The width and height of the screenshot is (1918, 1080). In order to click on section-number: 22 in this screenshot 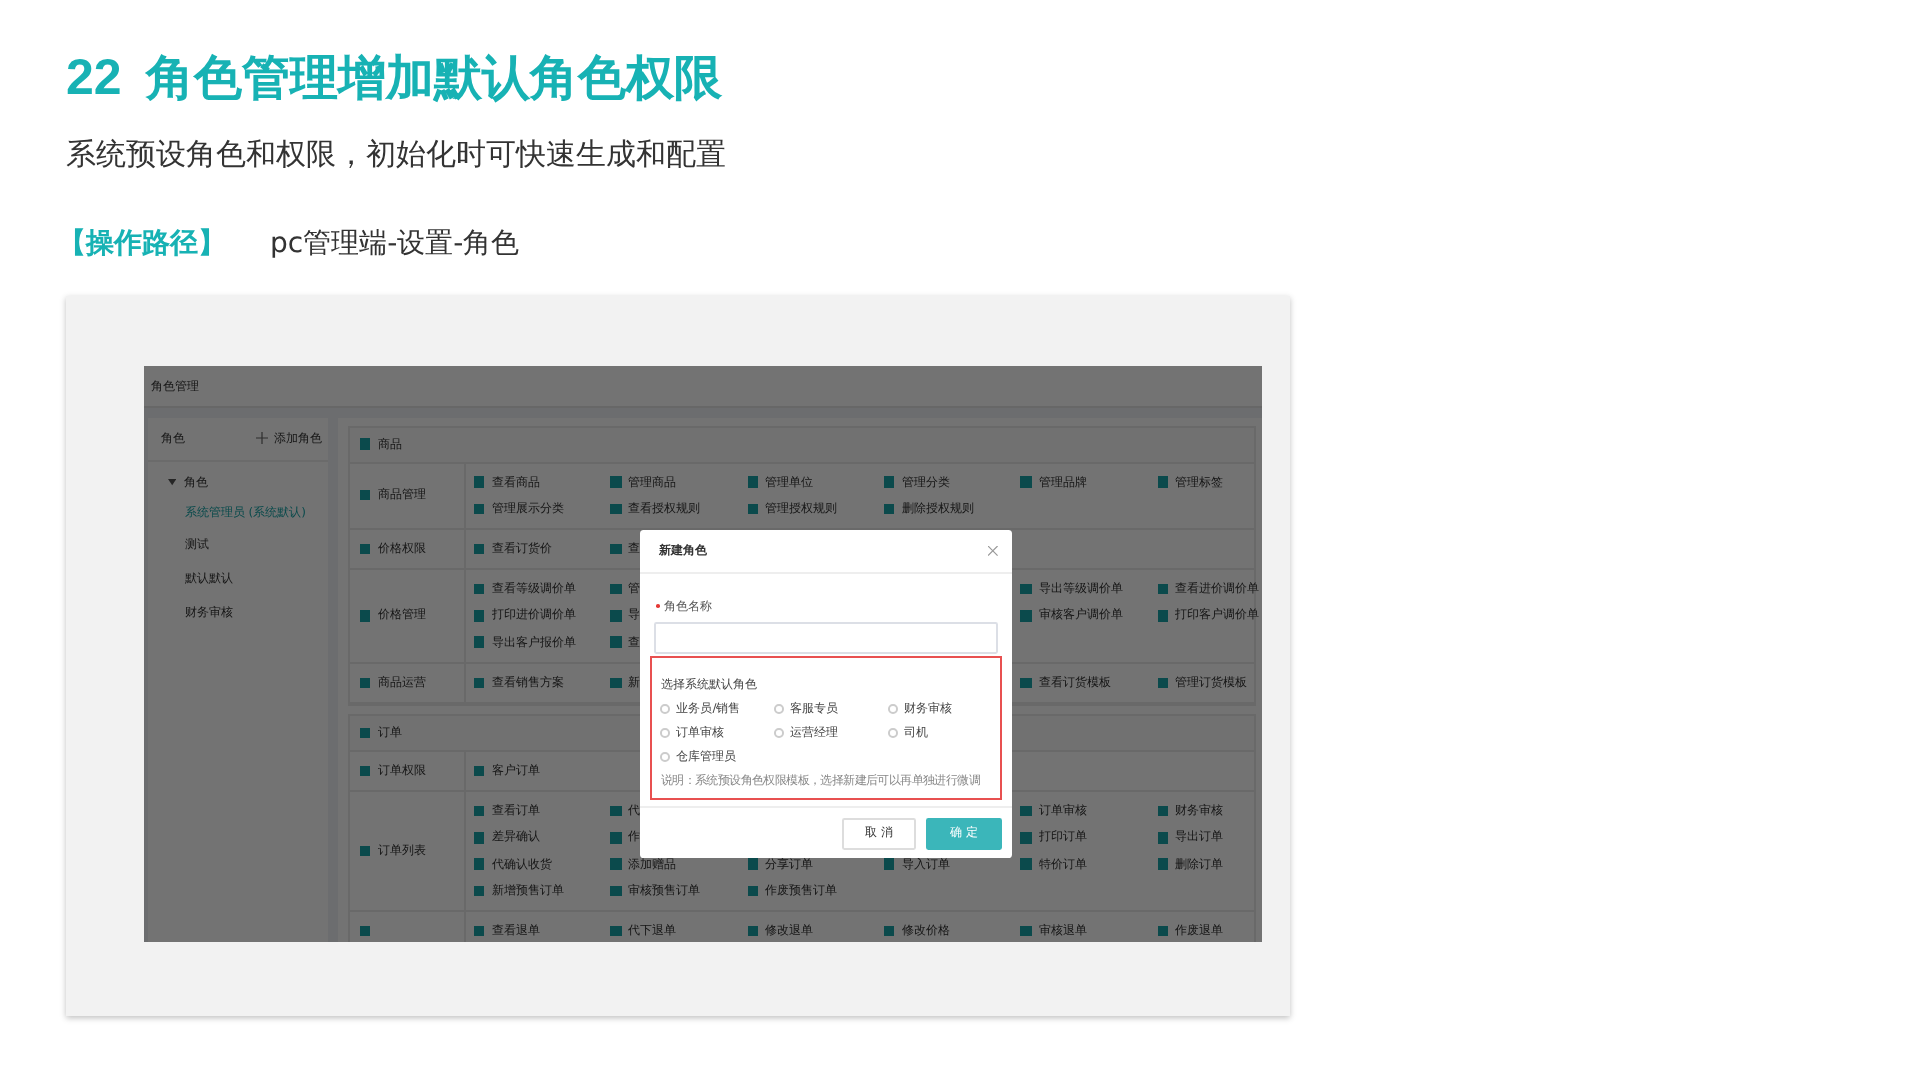, I will do `click(94, 79)`.